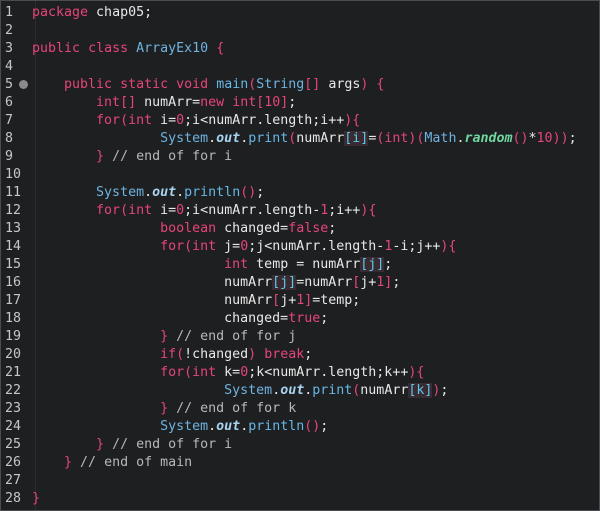 This screenshot has width=600, height=511. What do you see at coordinates (228, 138) in the screenshot?
I see `code-token: out` at bounding box center [228, 138].